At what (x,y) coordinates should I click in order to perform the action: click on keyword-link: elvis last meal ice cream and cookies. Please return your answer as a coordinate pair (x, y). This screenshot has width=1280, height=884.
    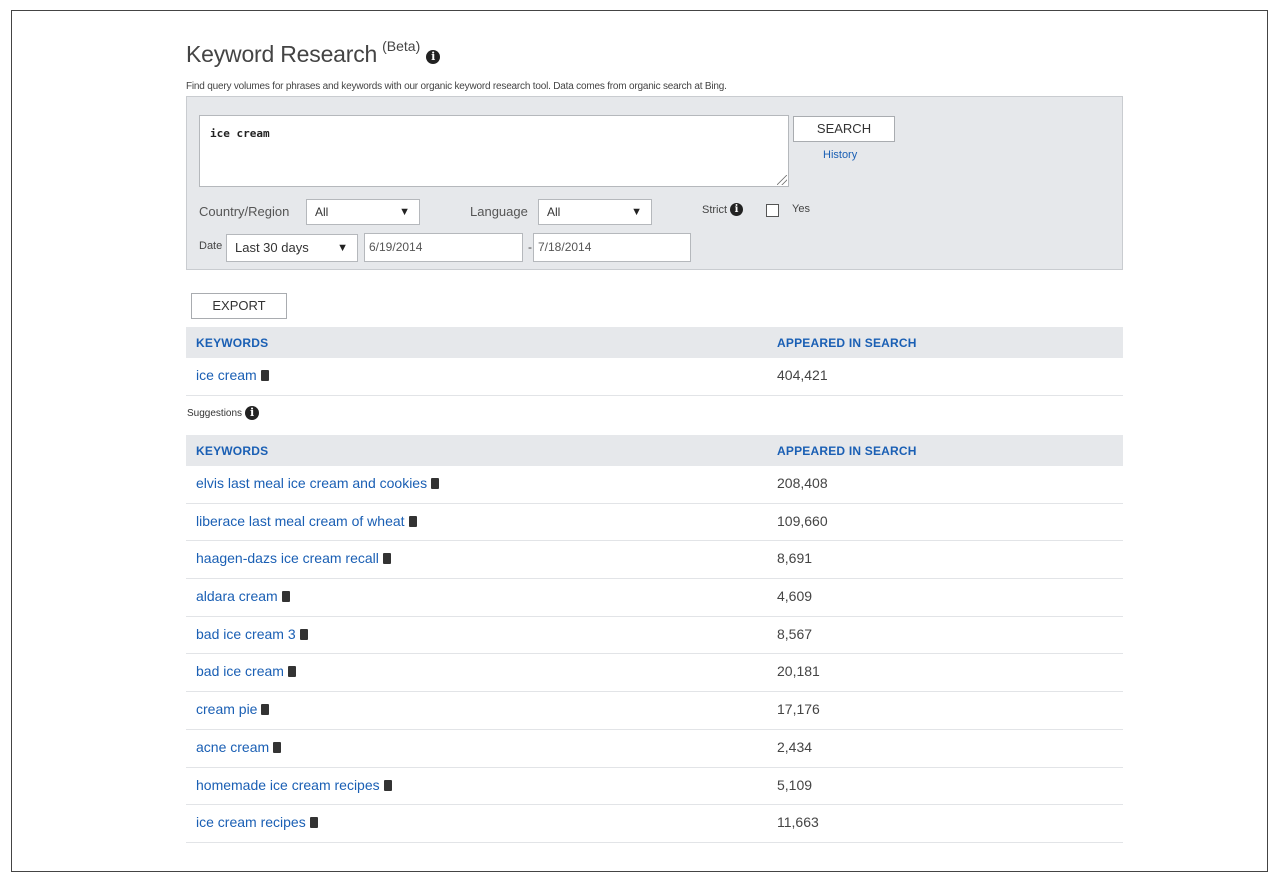
    Looking at the image, I should click on (318, 483).